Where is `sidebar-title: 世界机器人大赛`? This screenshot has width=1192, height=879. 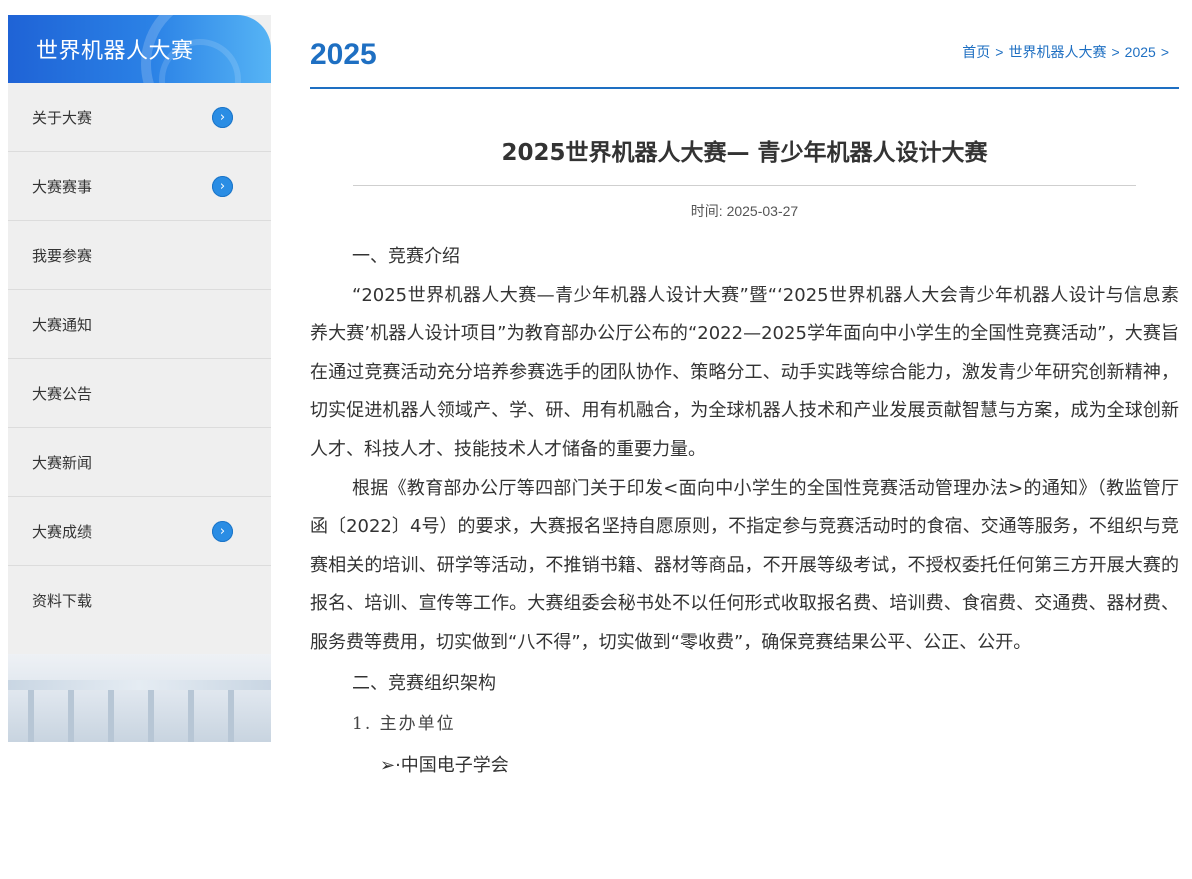 sidebar-title: 世界机器人大赛 is located at coordinates (115, 51).